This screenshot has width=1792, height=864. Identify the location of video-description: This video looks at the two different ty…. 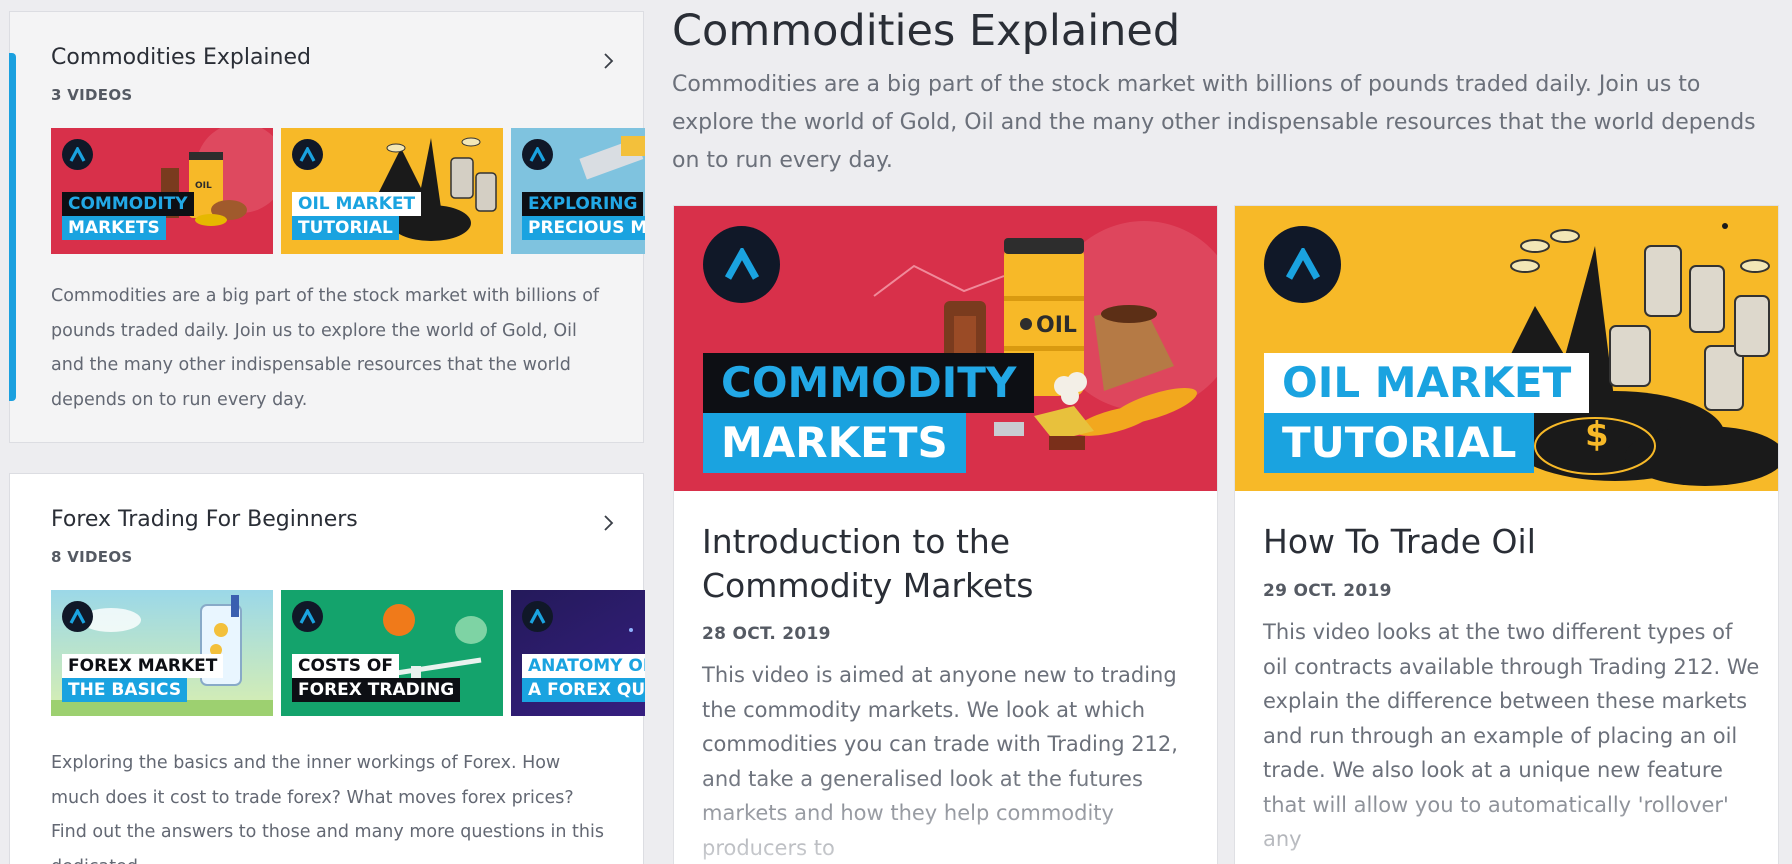
(1511, 735).